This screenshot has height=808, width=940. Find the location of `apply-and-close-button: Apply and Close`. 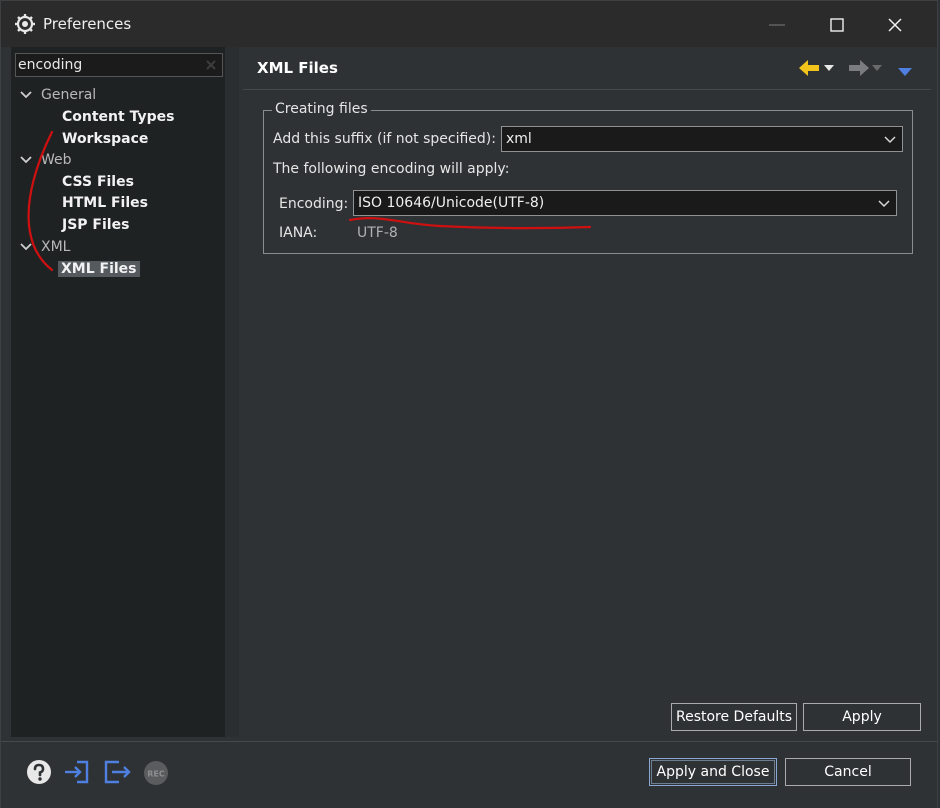

apply-and-close-button: Apply and Close is located at coordinates (713, 772).